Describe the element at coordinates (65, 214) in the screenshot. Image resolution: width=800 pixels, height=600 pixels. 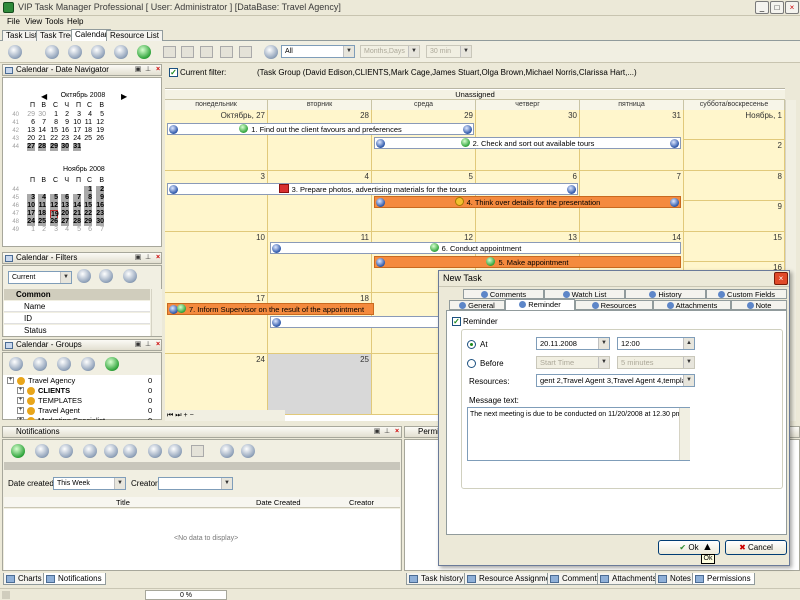
I see `day-cell: 20` at that location.